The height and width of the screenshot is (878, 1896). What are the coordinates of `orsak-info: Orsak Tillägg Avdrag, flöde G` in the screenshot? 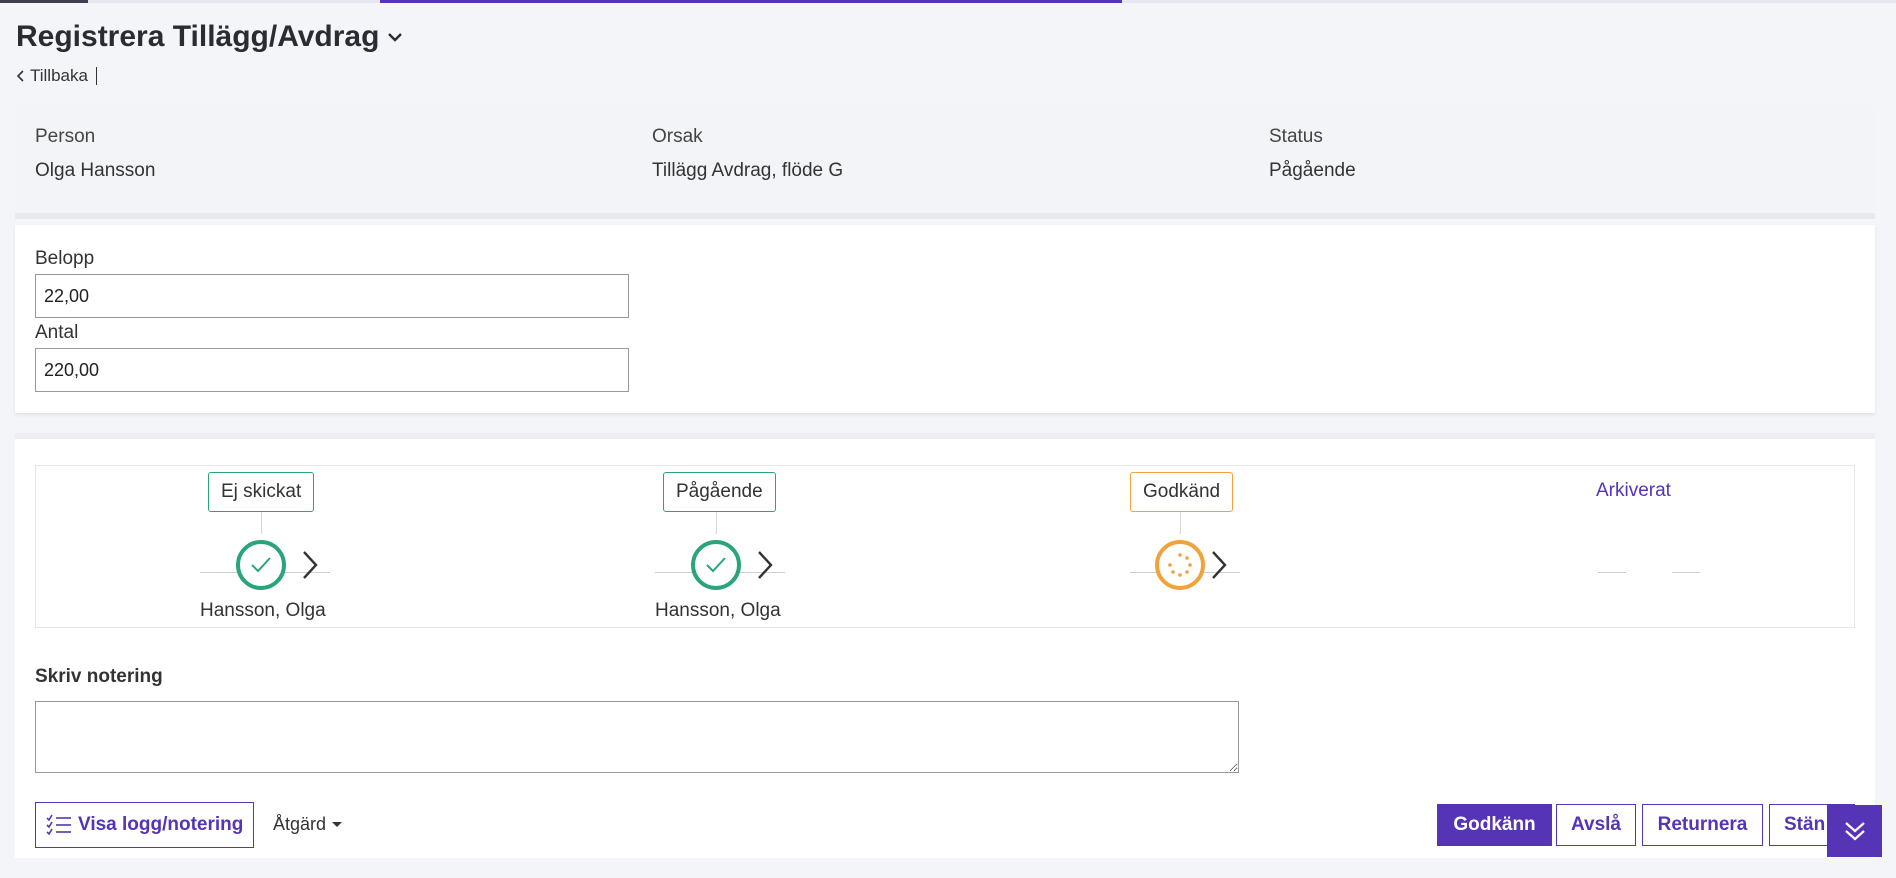 It's located at (747, 154).